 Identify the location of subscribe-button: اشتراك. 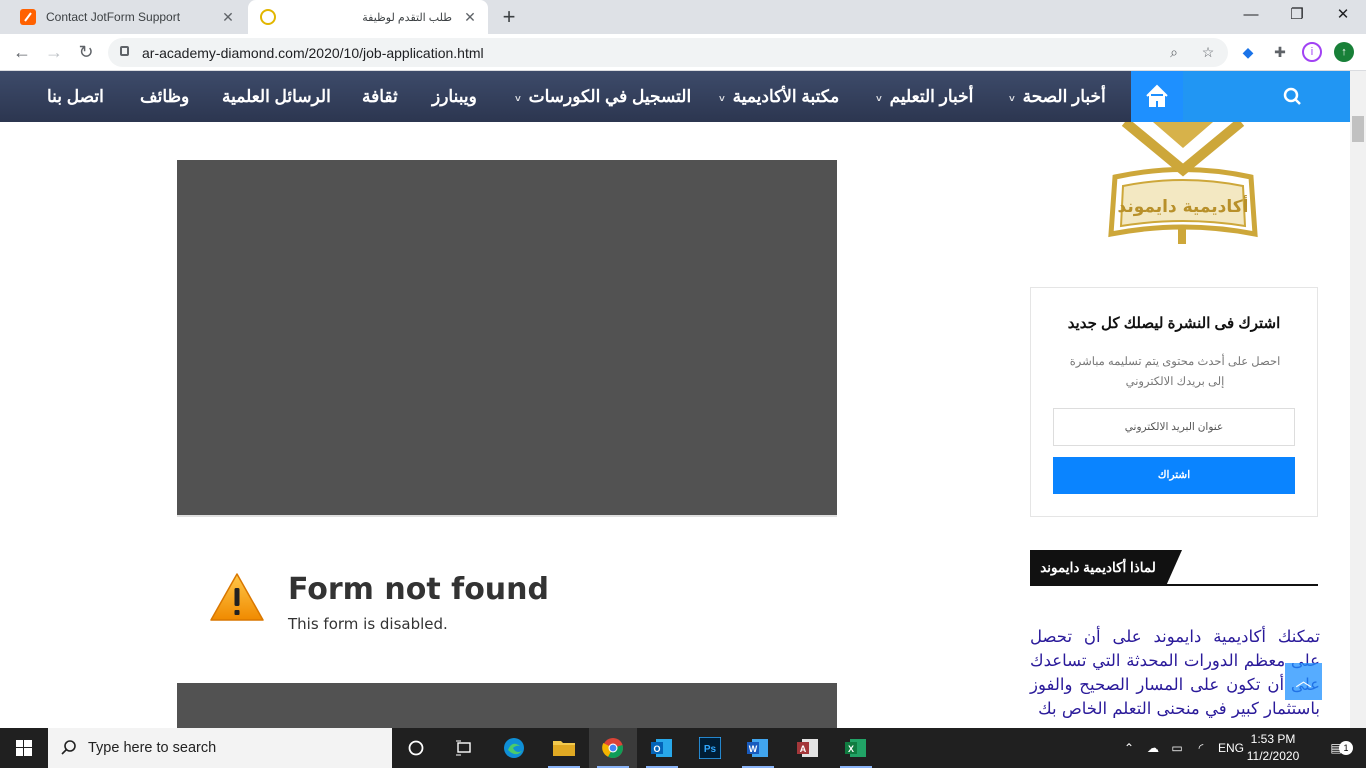
(1174, 475).